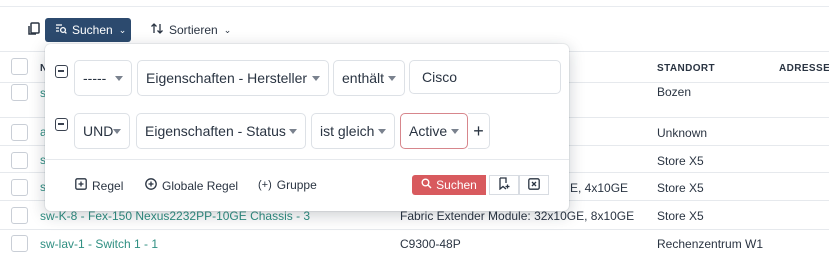 The height and width of the screenshot is (259, 829). I want to click on rule-conjunction-value: -----, so click(95, 78).